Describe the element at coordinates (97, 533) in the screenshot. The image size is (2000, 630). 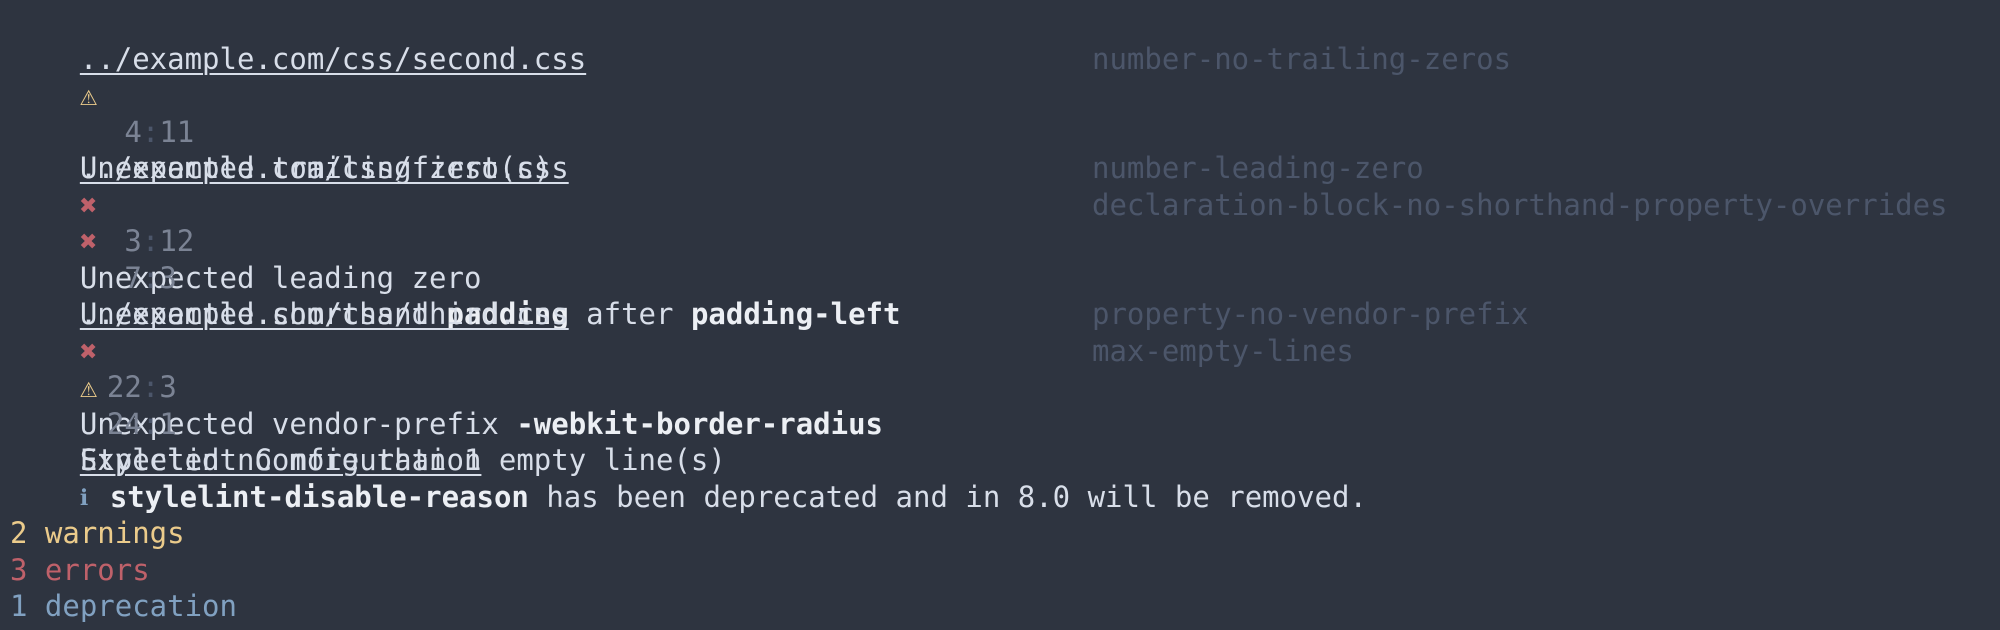
I see `warning-count: 2 warnings` at that location.